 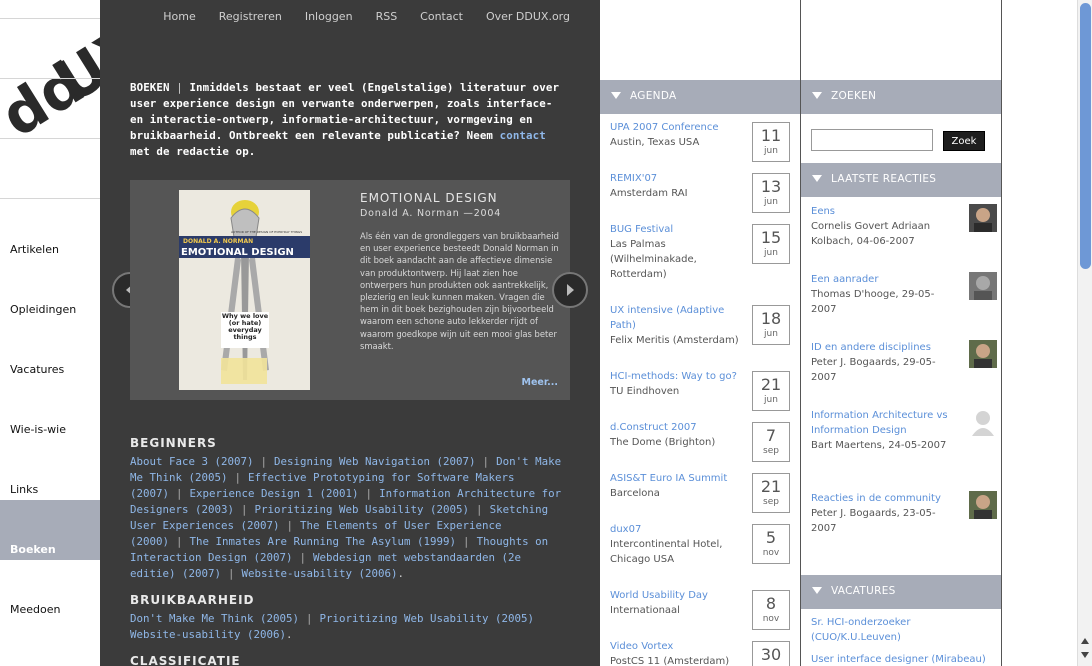 I want to click on event-title-link: d.Construct 2007, so click(x=676, y=427).